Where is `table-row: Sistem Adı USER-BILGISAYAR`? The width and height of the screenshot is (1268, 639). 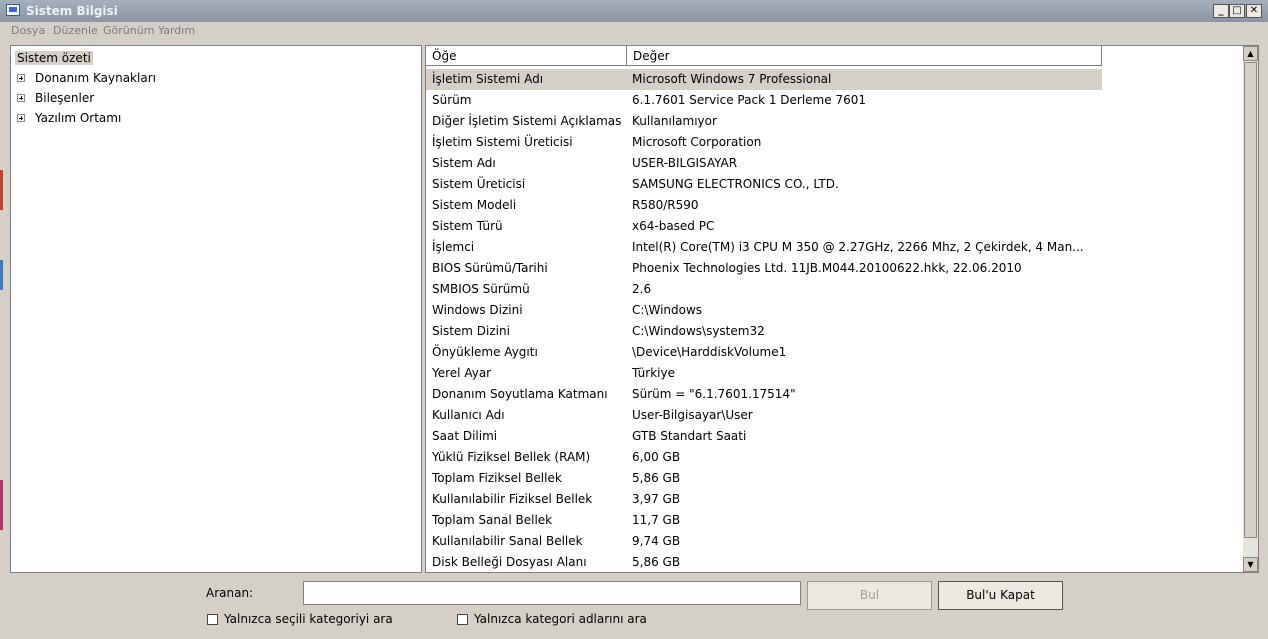 table-row: Sistem Adı USER-BILGISAYAR is located at coordinates (764, 163).